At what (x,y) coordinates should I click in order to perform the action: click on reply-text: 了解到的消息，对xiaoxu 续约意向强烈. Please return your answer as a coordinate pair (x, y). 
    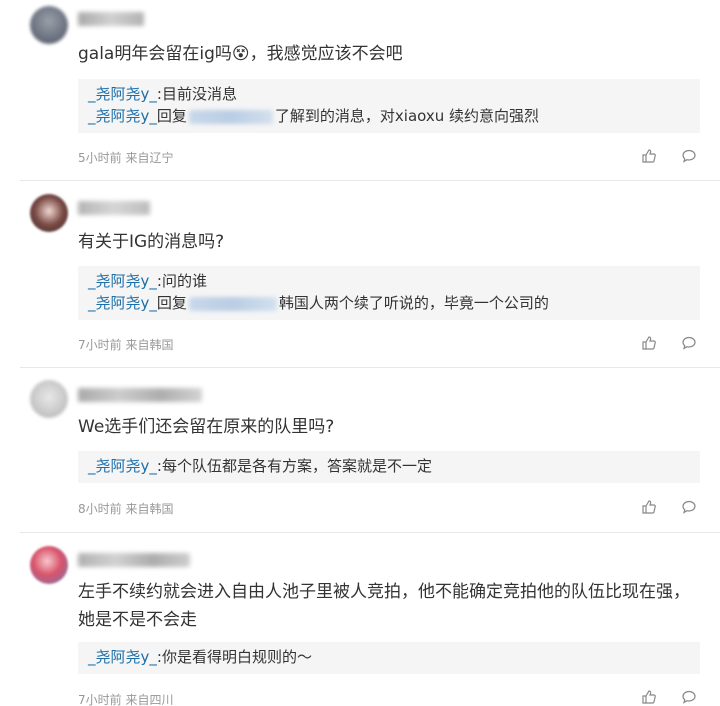
    Looking at the image, I should click on (407, 116).